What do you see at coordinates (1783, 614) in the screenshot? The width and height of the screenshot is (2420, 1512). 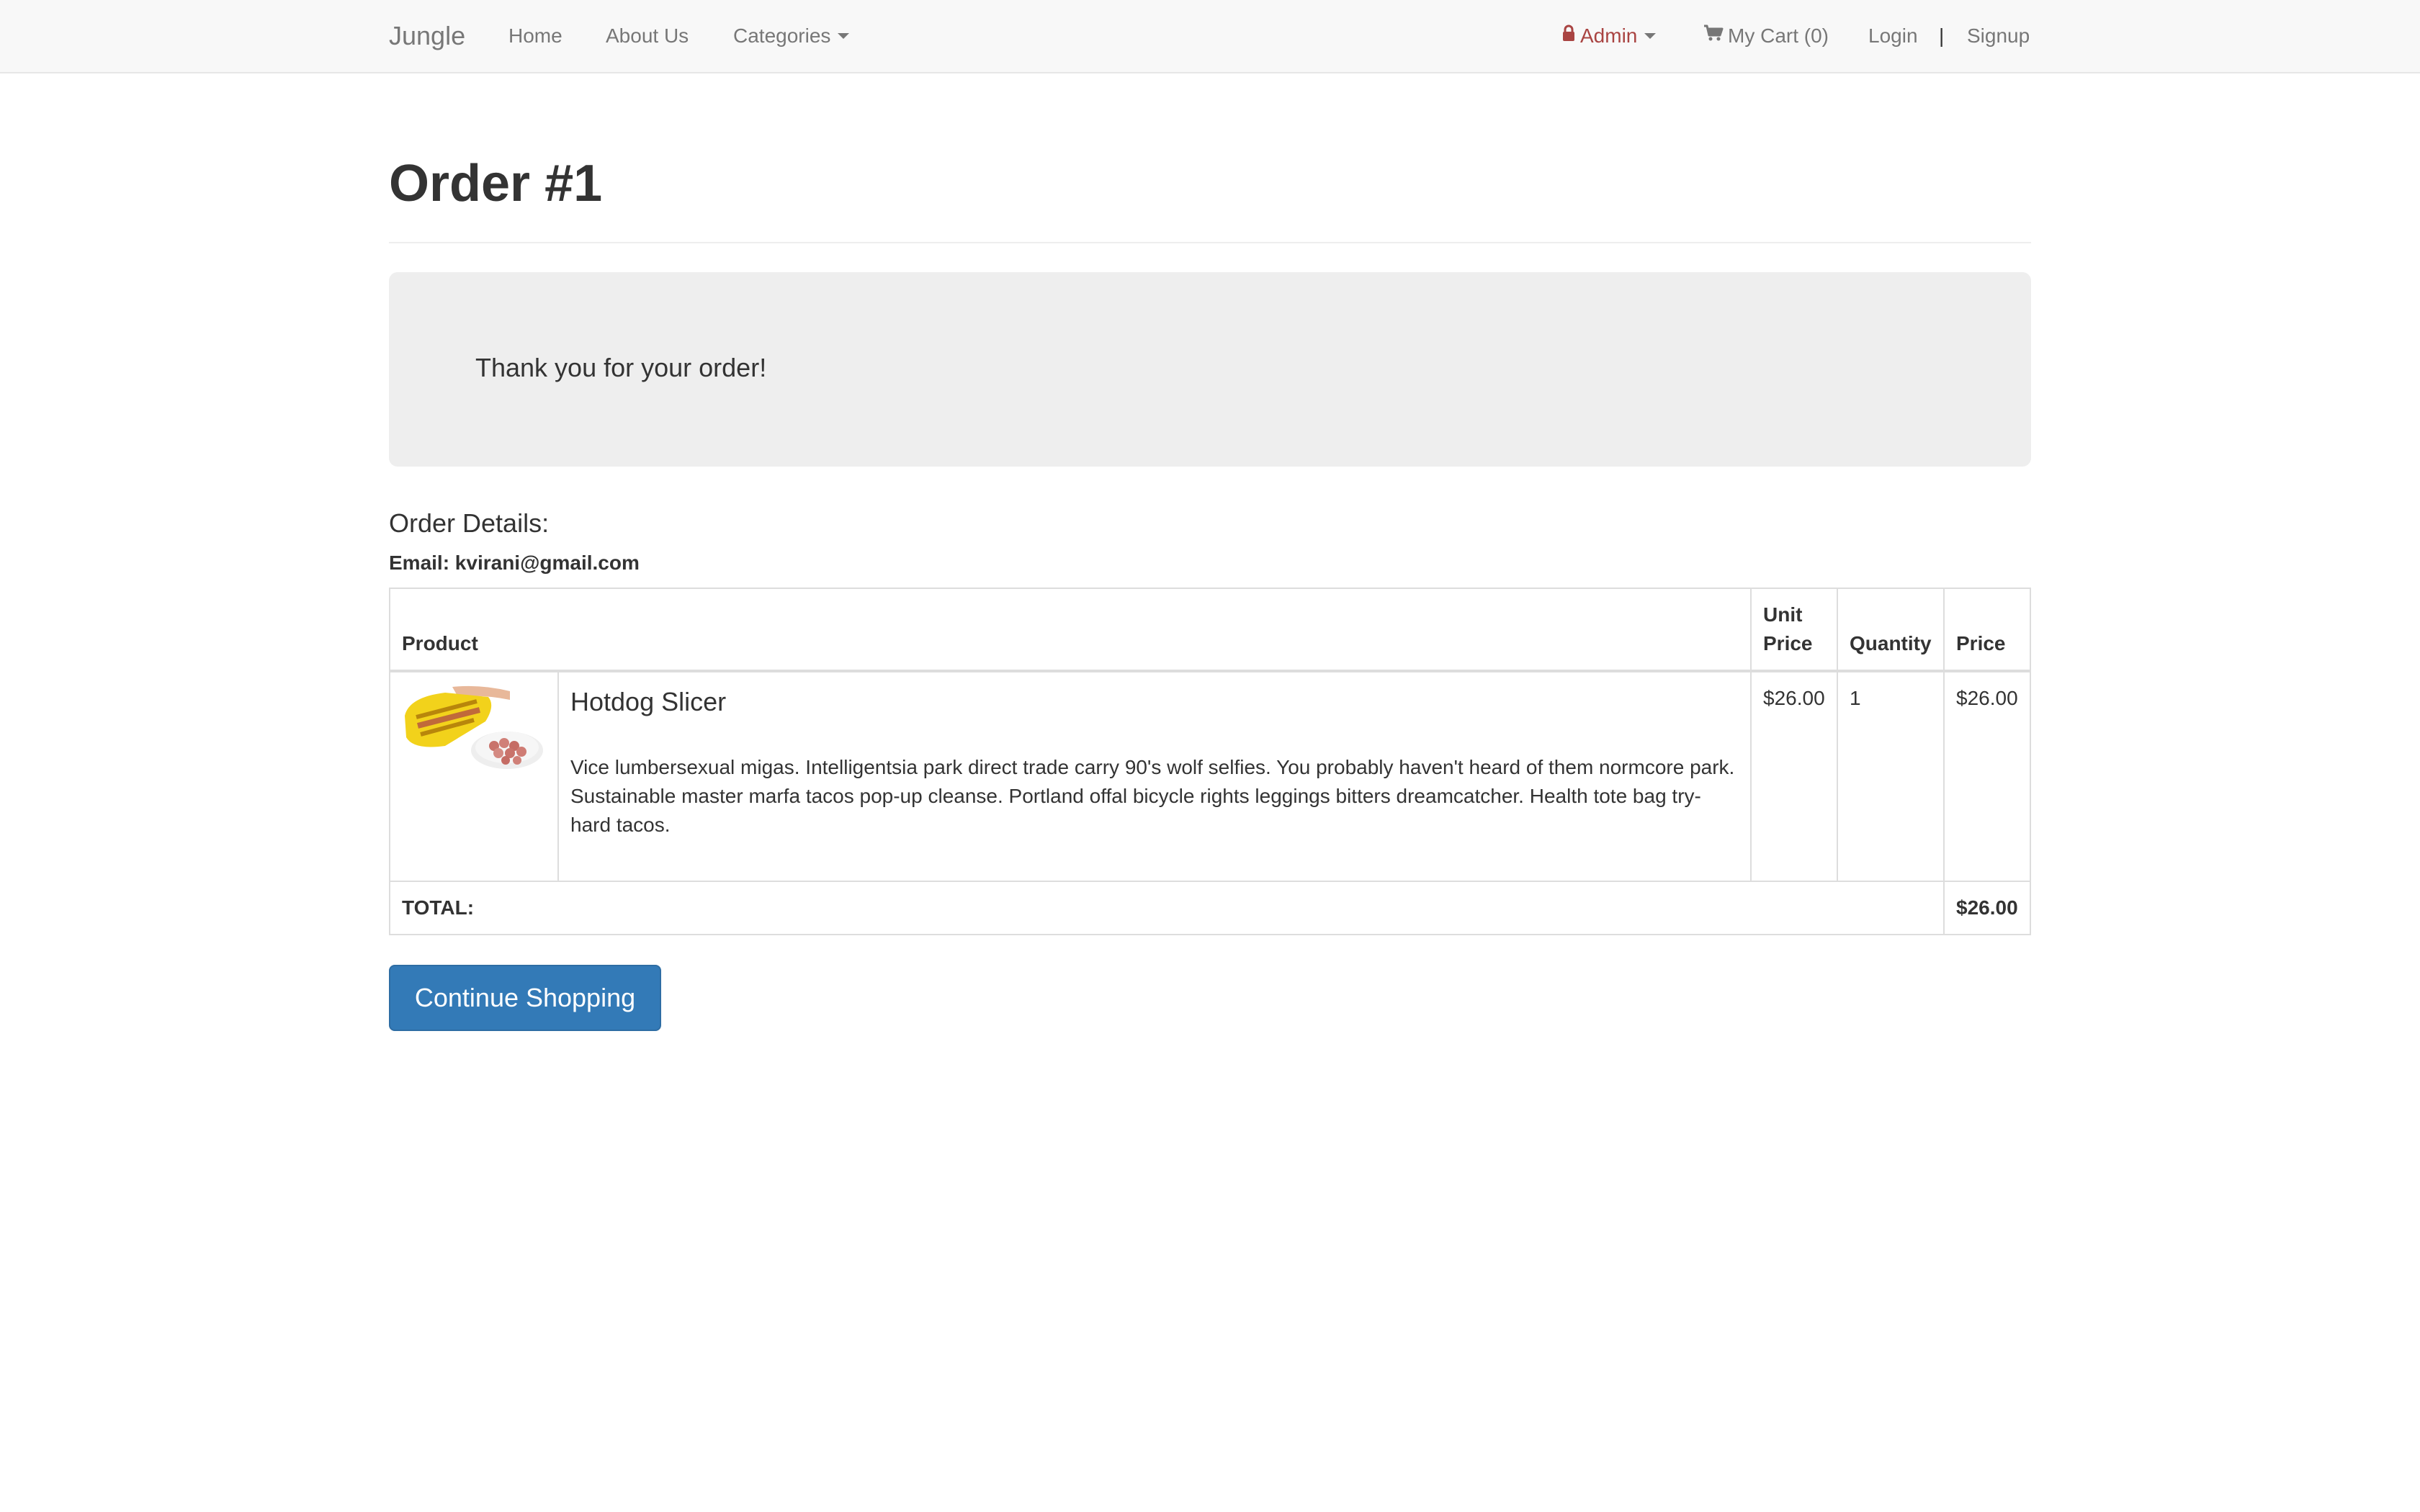 I see `header-unit-price-line1: Unit` at bounding box center [1783, 614].